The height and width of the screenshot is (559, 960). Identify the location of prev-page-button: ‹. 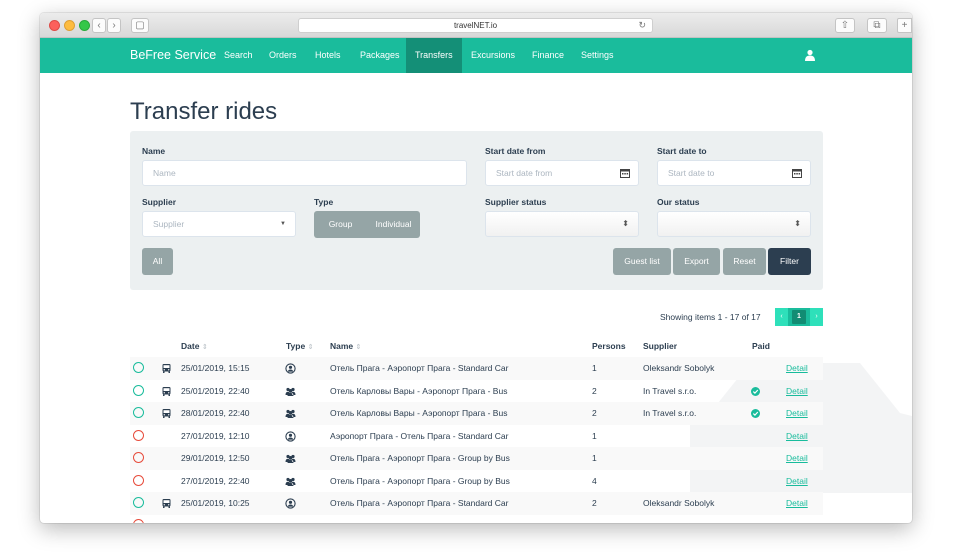
(781, 317).